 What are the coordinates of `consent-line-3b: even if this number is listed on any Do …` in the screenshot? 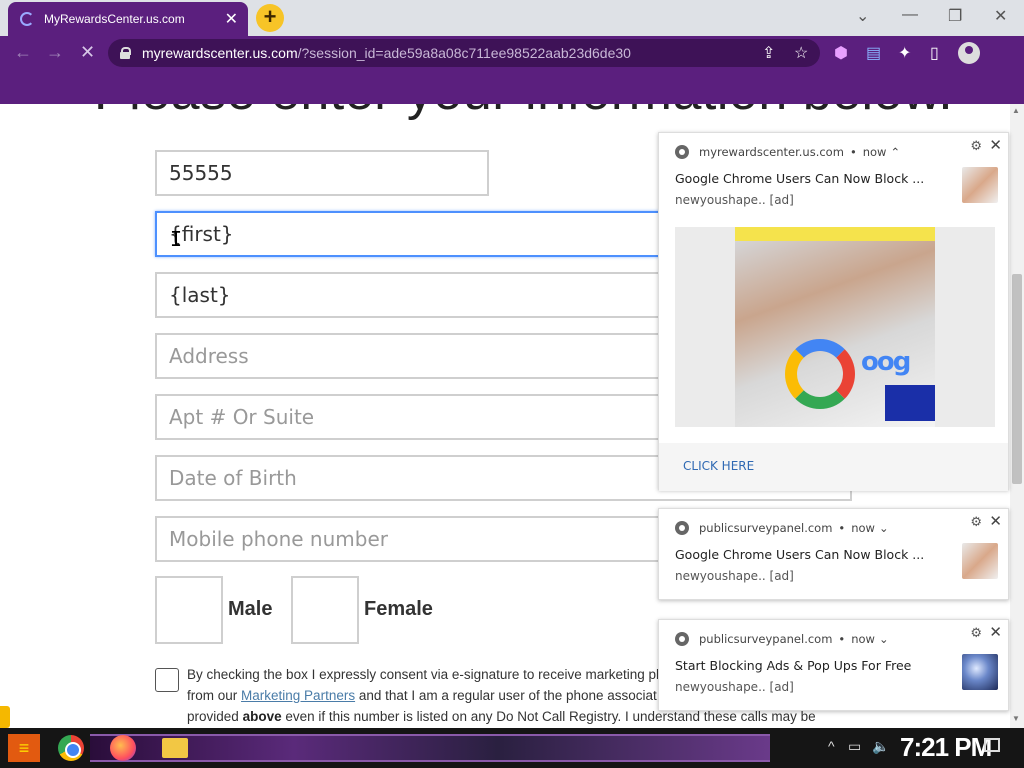 It's located at (550, 716).